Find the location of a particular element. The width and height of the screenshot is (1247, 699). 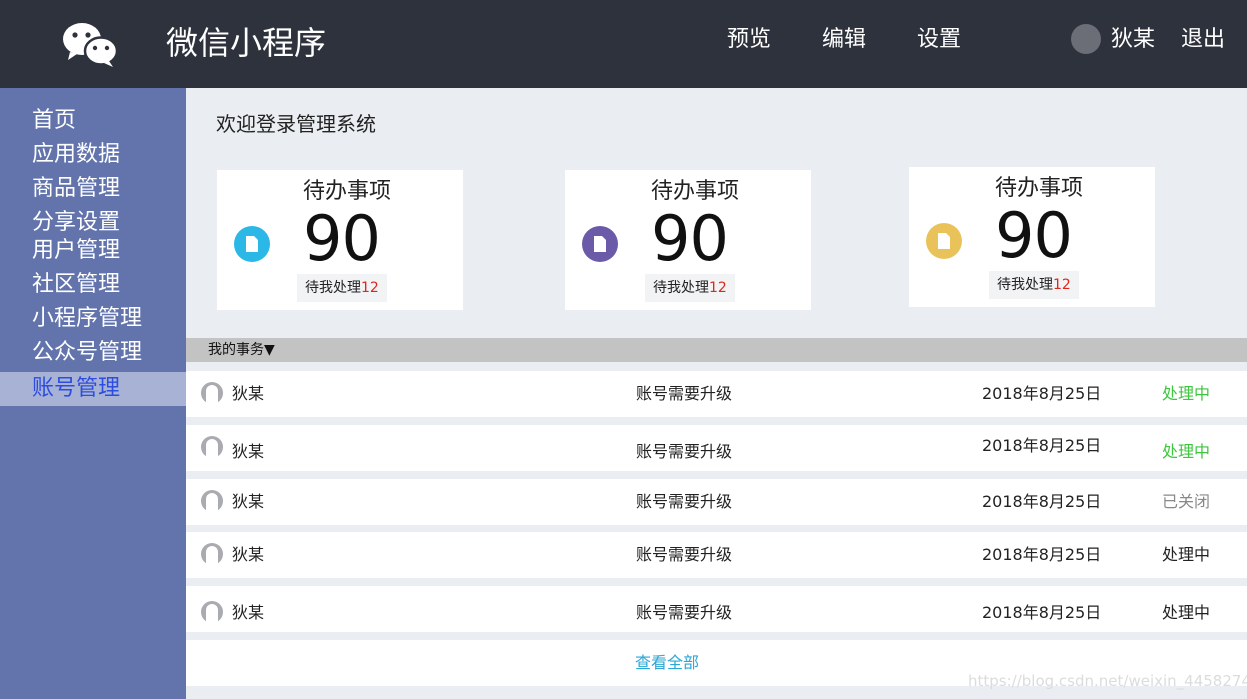

nav-edit: 编辑 is located at coordinates (844, 40).